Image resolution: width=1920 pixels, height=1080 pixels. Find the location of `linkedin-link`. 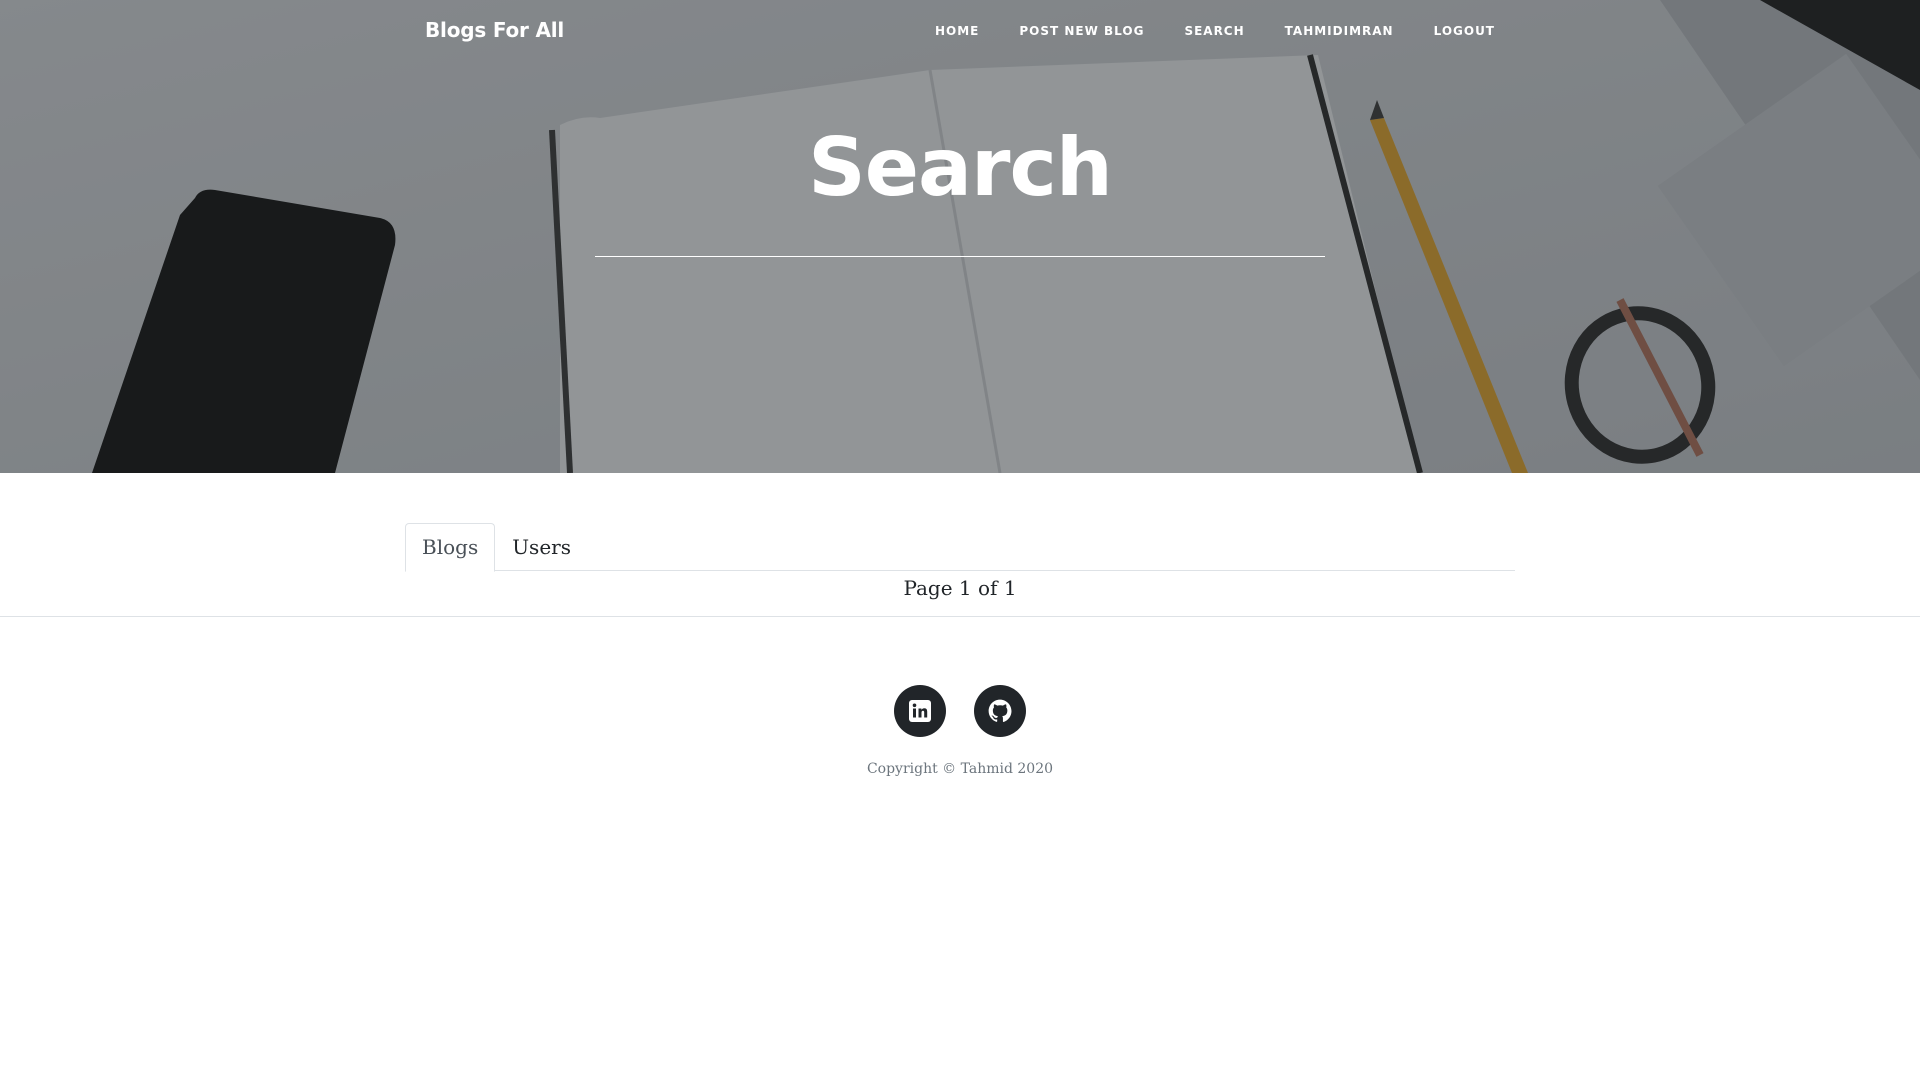

linkedin-link is located at coordinates (920, 711).